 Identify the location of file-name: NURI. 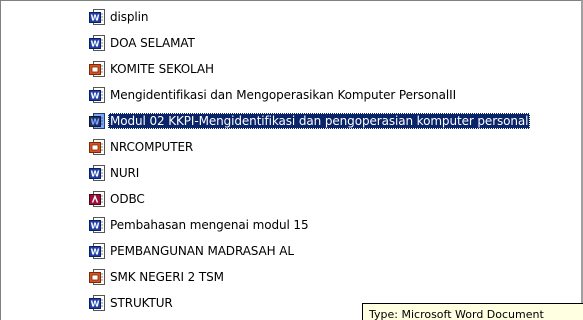
(125, 173).